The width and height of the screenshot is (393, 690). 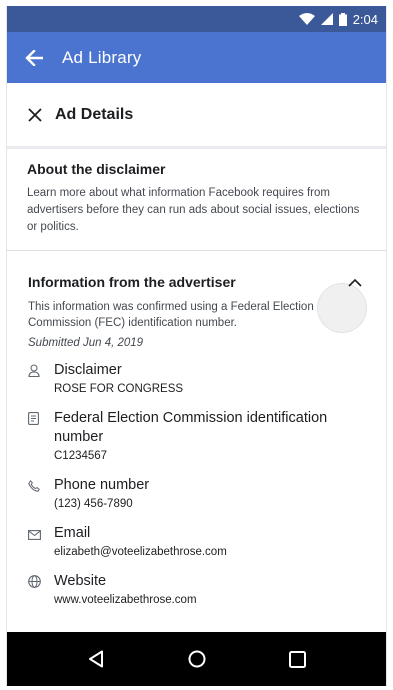 I want to click on about-disclaimer-heading: About the disclaimer, so click(x=96, y=169).